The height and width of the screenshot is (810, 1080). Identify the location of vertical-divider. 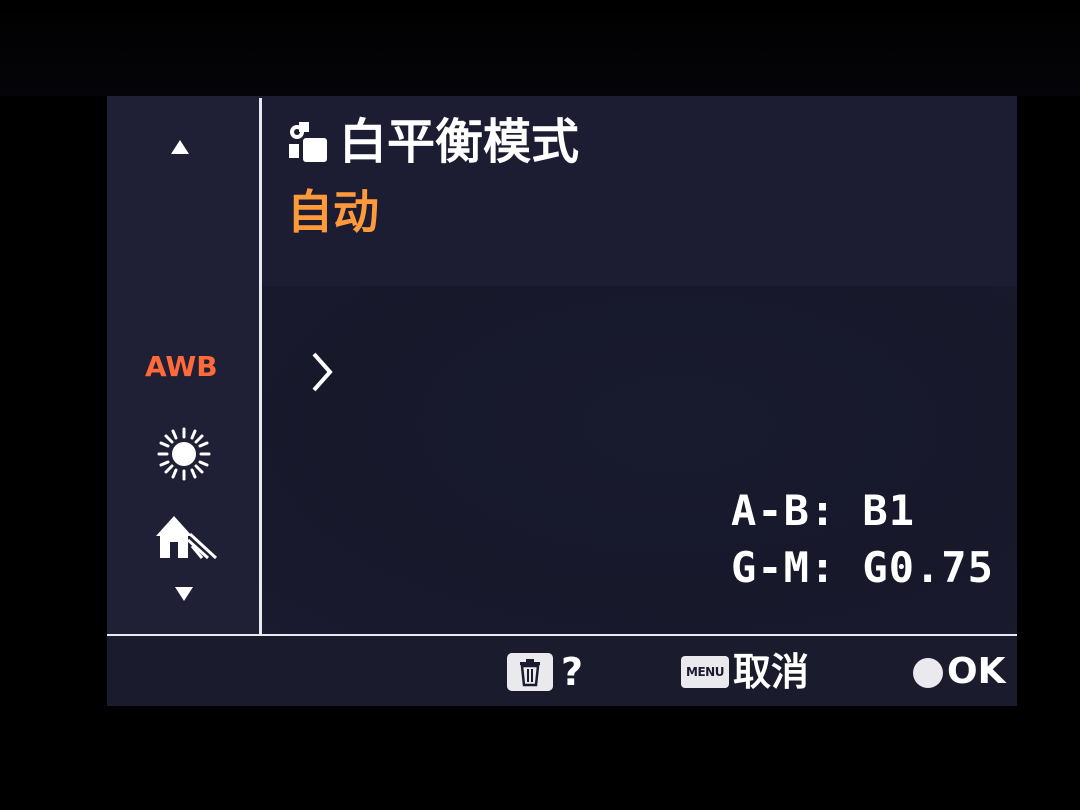
(260, 368).